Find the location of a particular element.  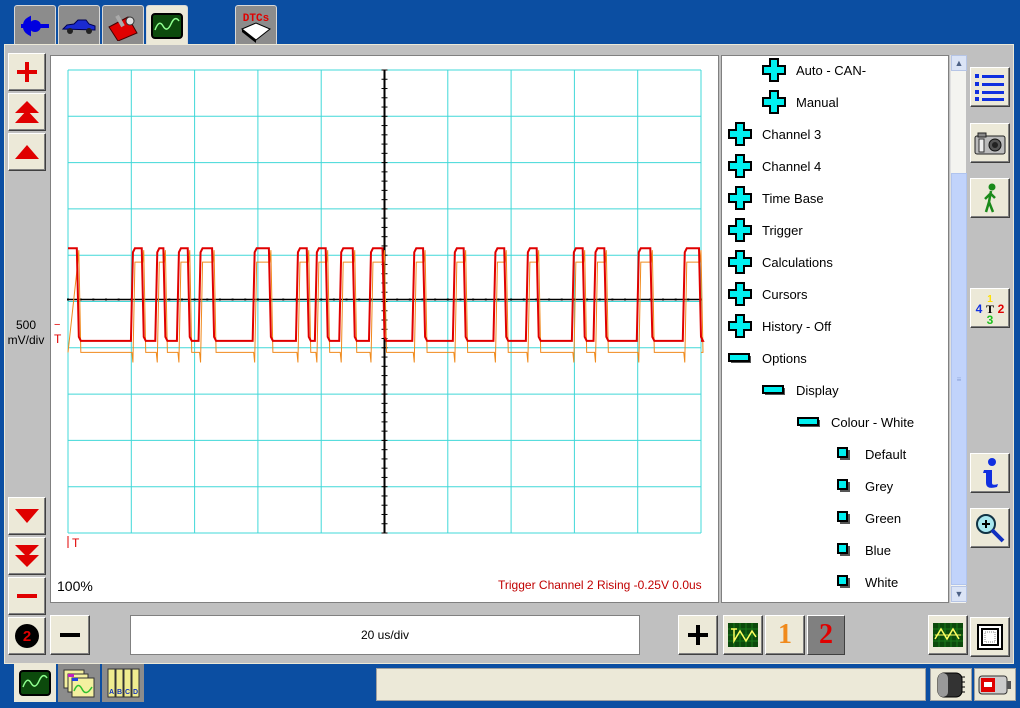

bottom-tab-scope is located at coordinates (35, 683).